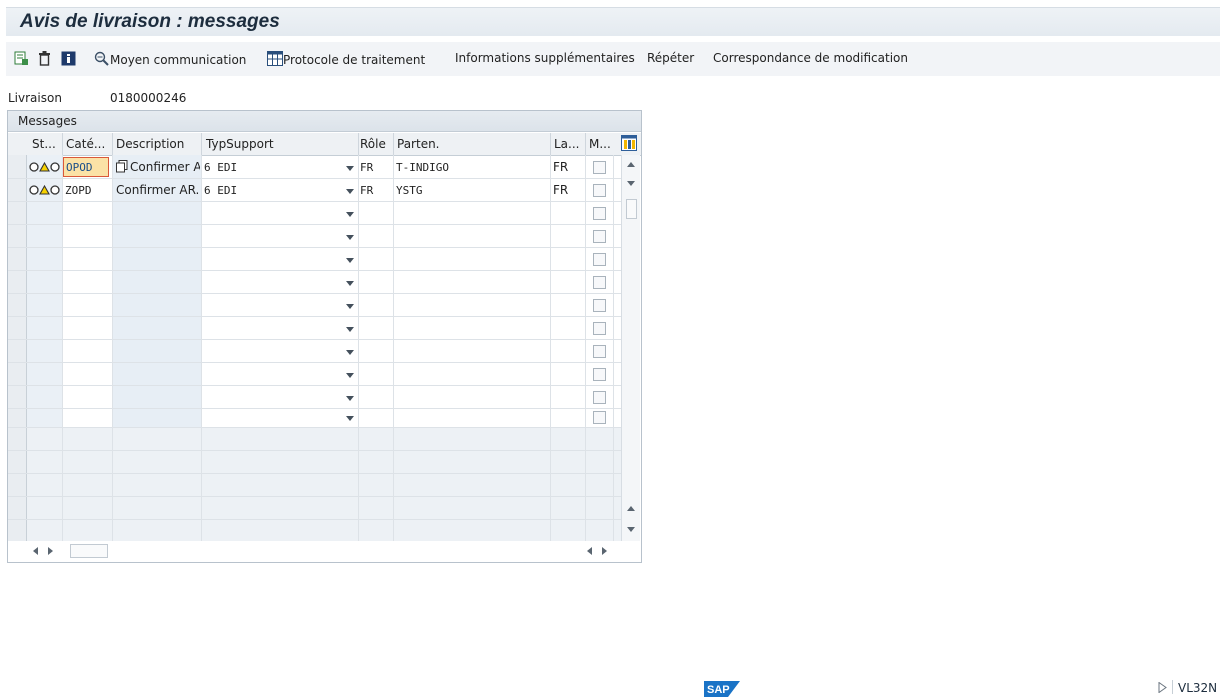 The height and width of the screenshot is (699, 1220). What do you see at coordinates (418, 144) in the screenshot?
I see `col-header-partner: Parten.` at bounding box center [418, 144].